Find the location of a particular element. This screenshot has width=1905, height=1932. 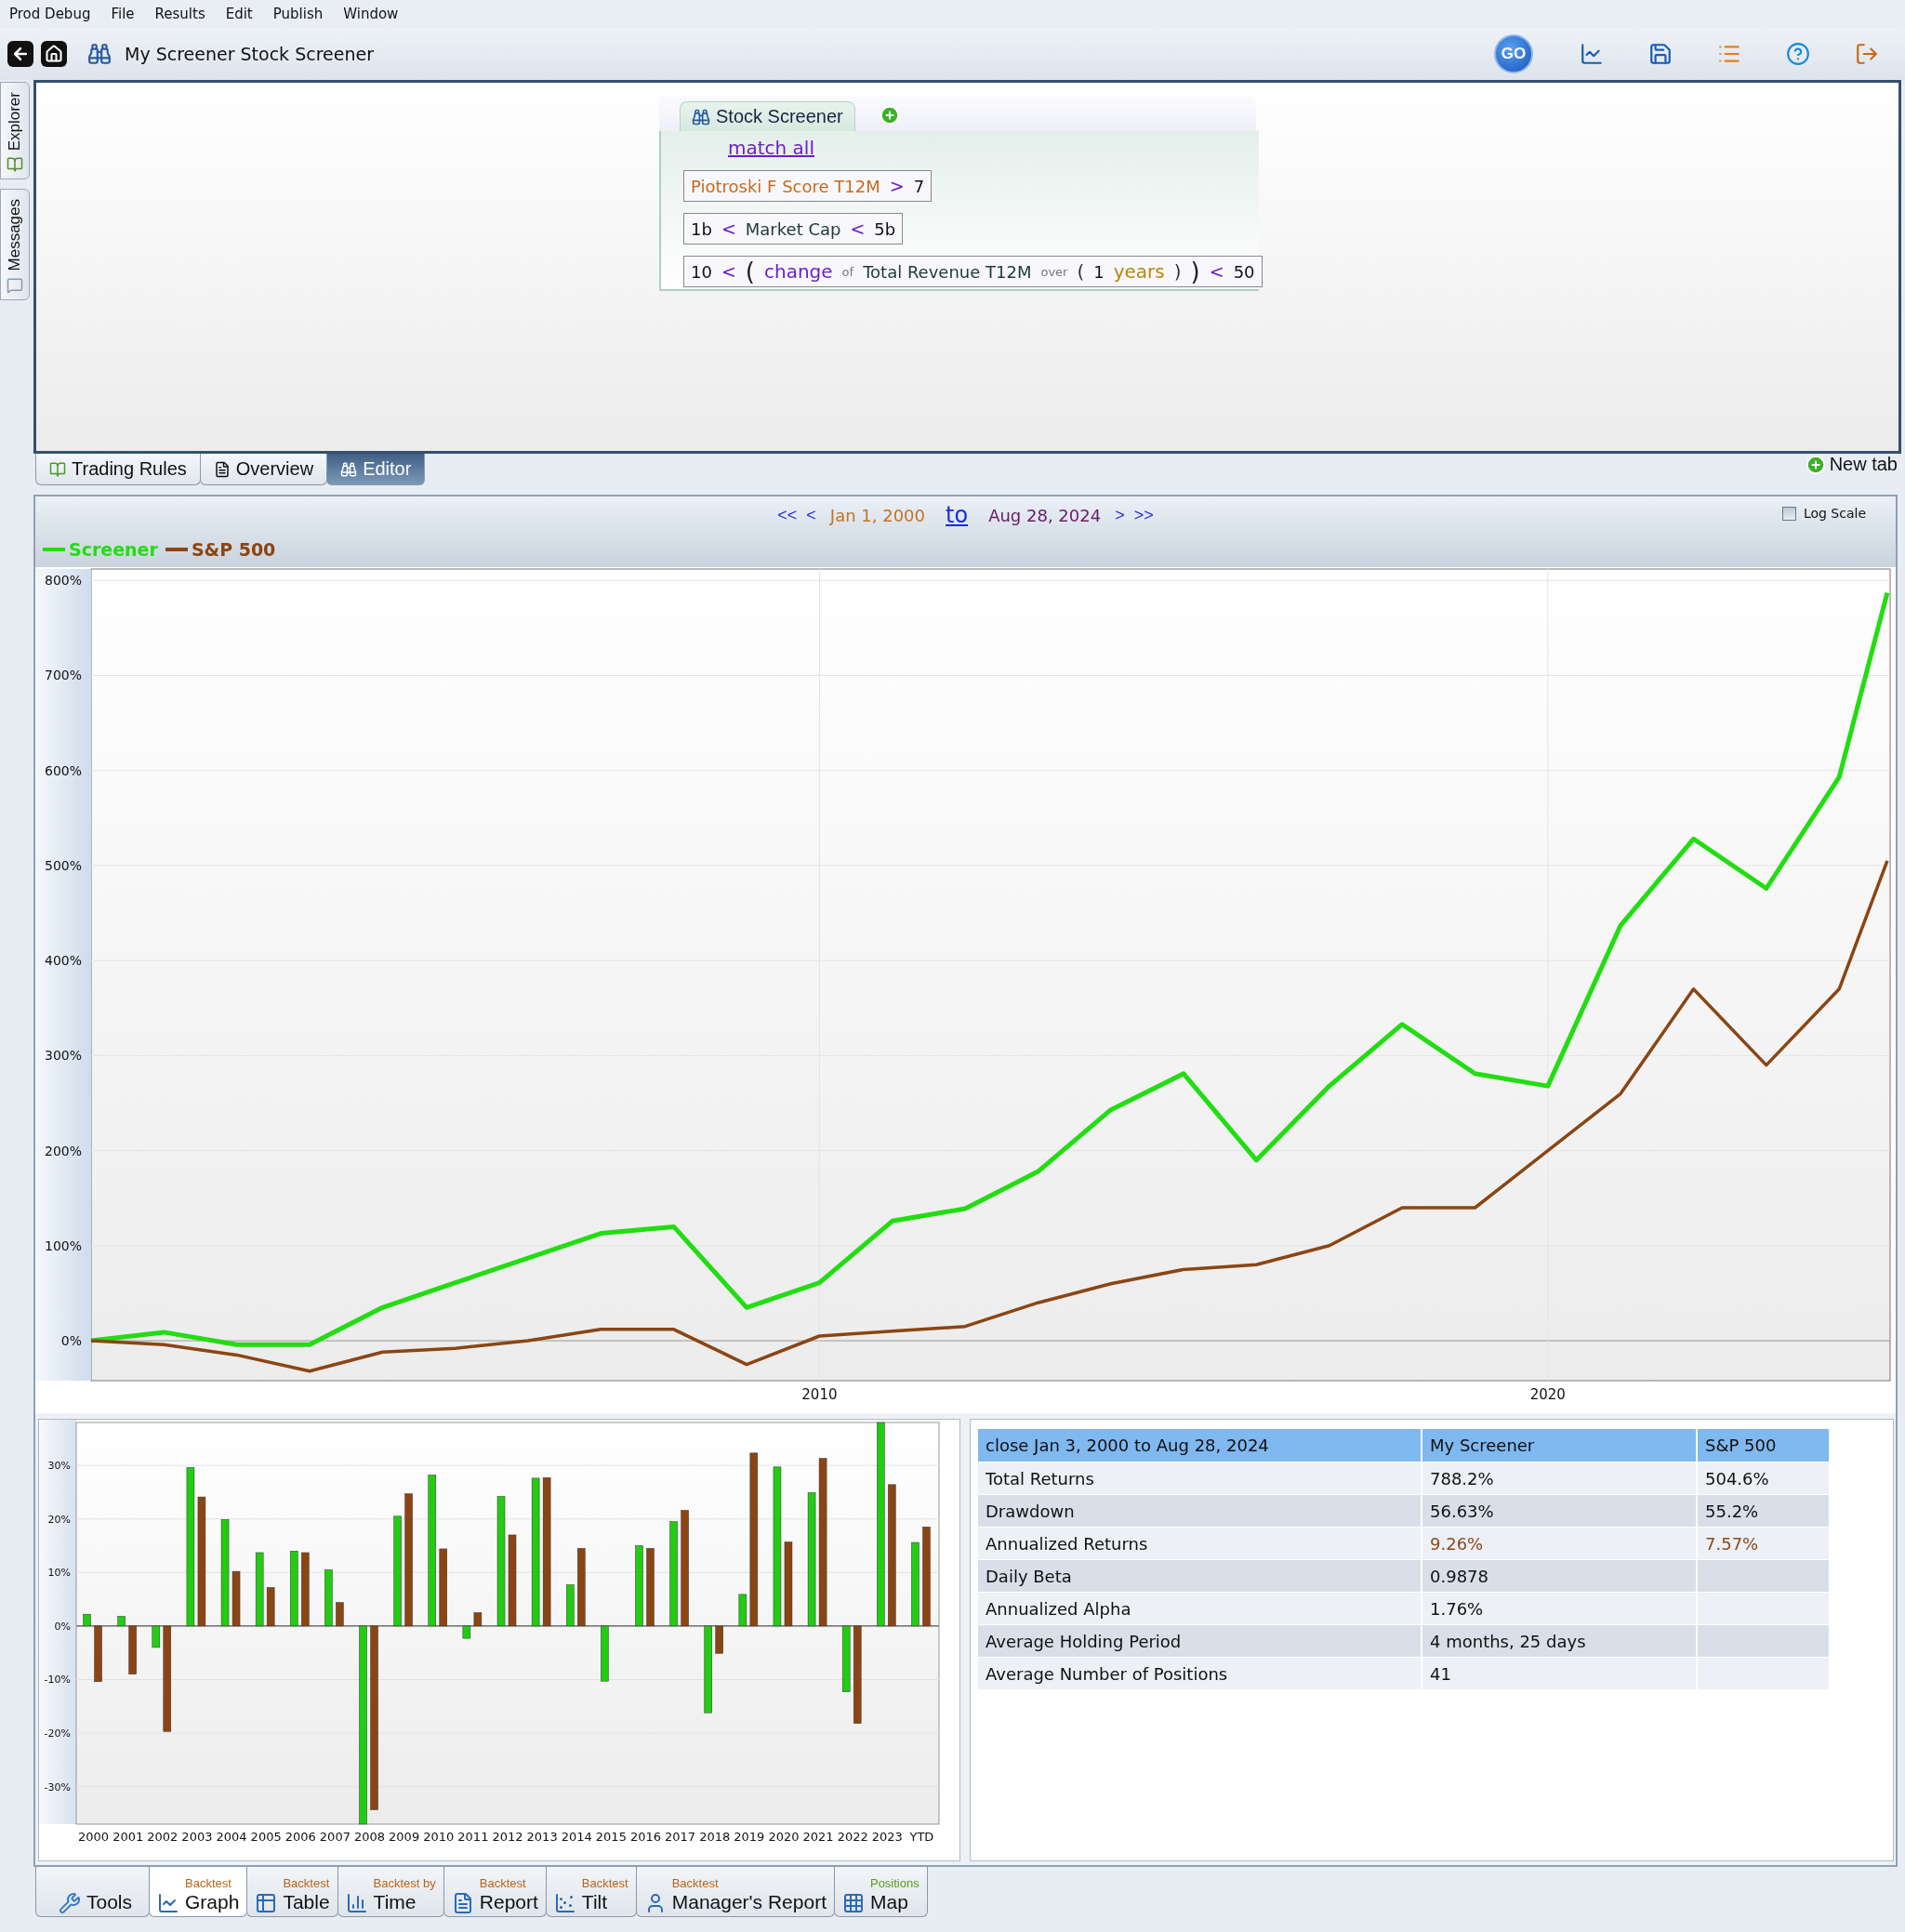

table-cell: Average Holding Period is located at coordinates (1200, 1641).